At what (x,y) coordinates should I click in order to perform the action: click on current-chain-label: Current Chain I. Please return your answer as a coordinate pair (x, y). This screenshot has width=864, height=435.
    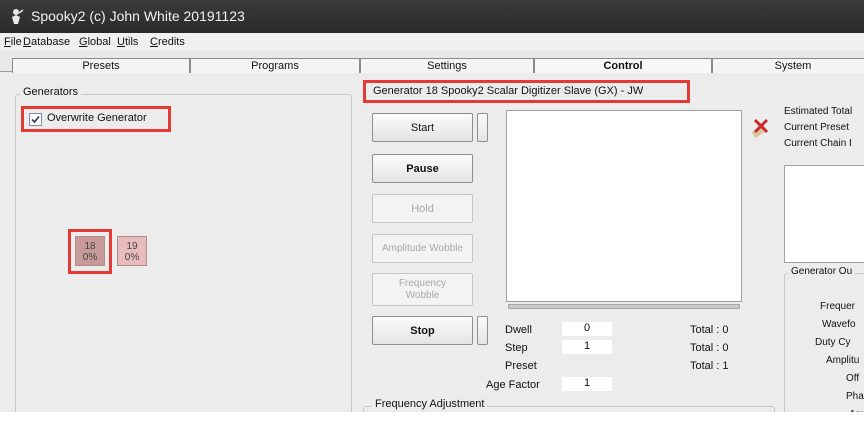
    Looking at the image, I should click on (818, 143).